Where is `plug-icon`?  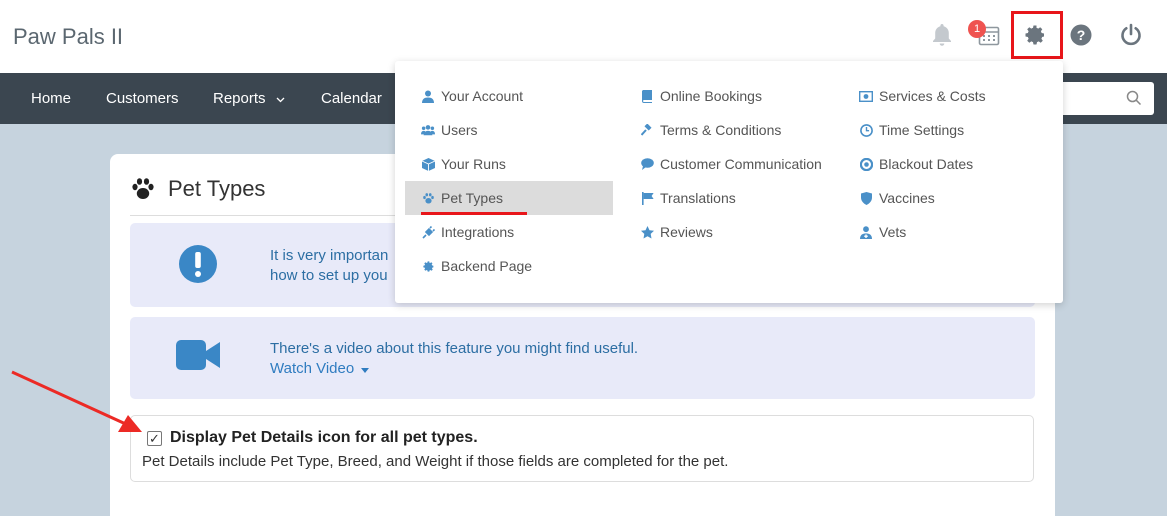
plug-icon is located at coordinates (428, 232).